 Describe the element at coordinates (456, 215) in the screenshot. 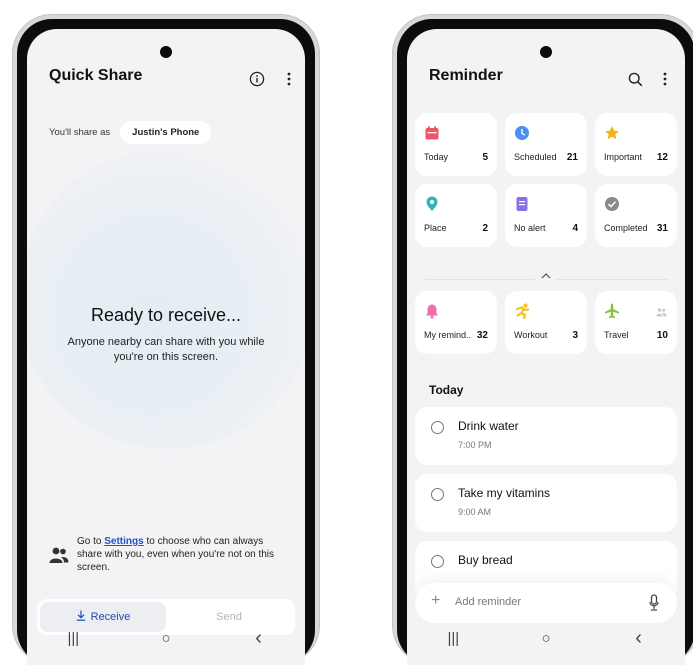

I see `category-place: Place 2` at that location.